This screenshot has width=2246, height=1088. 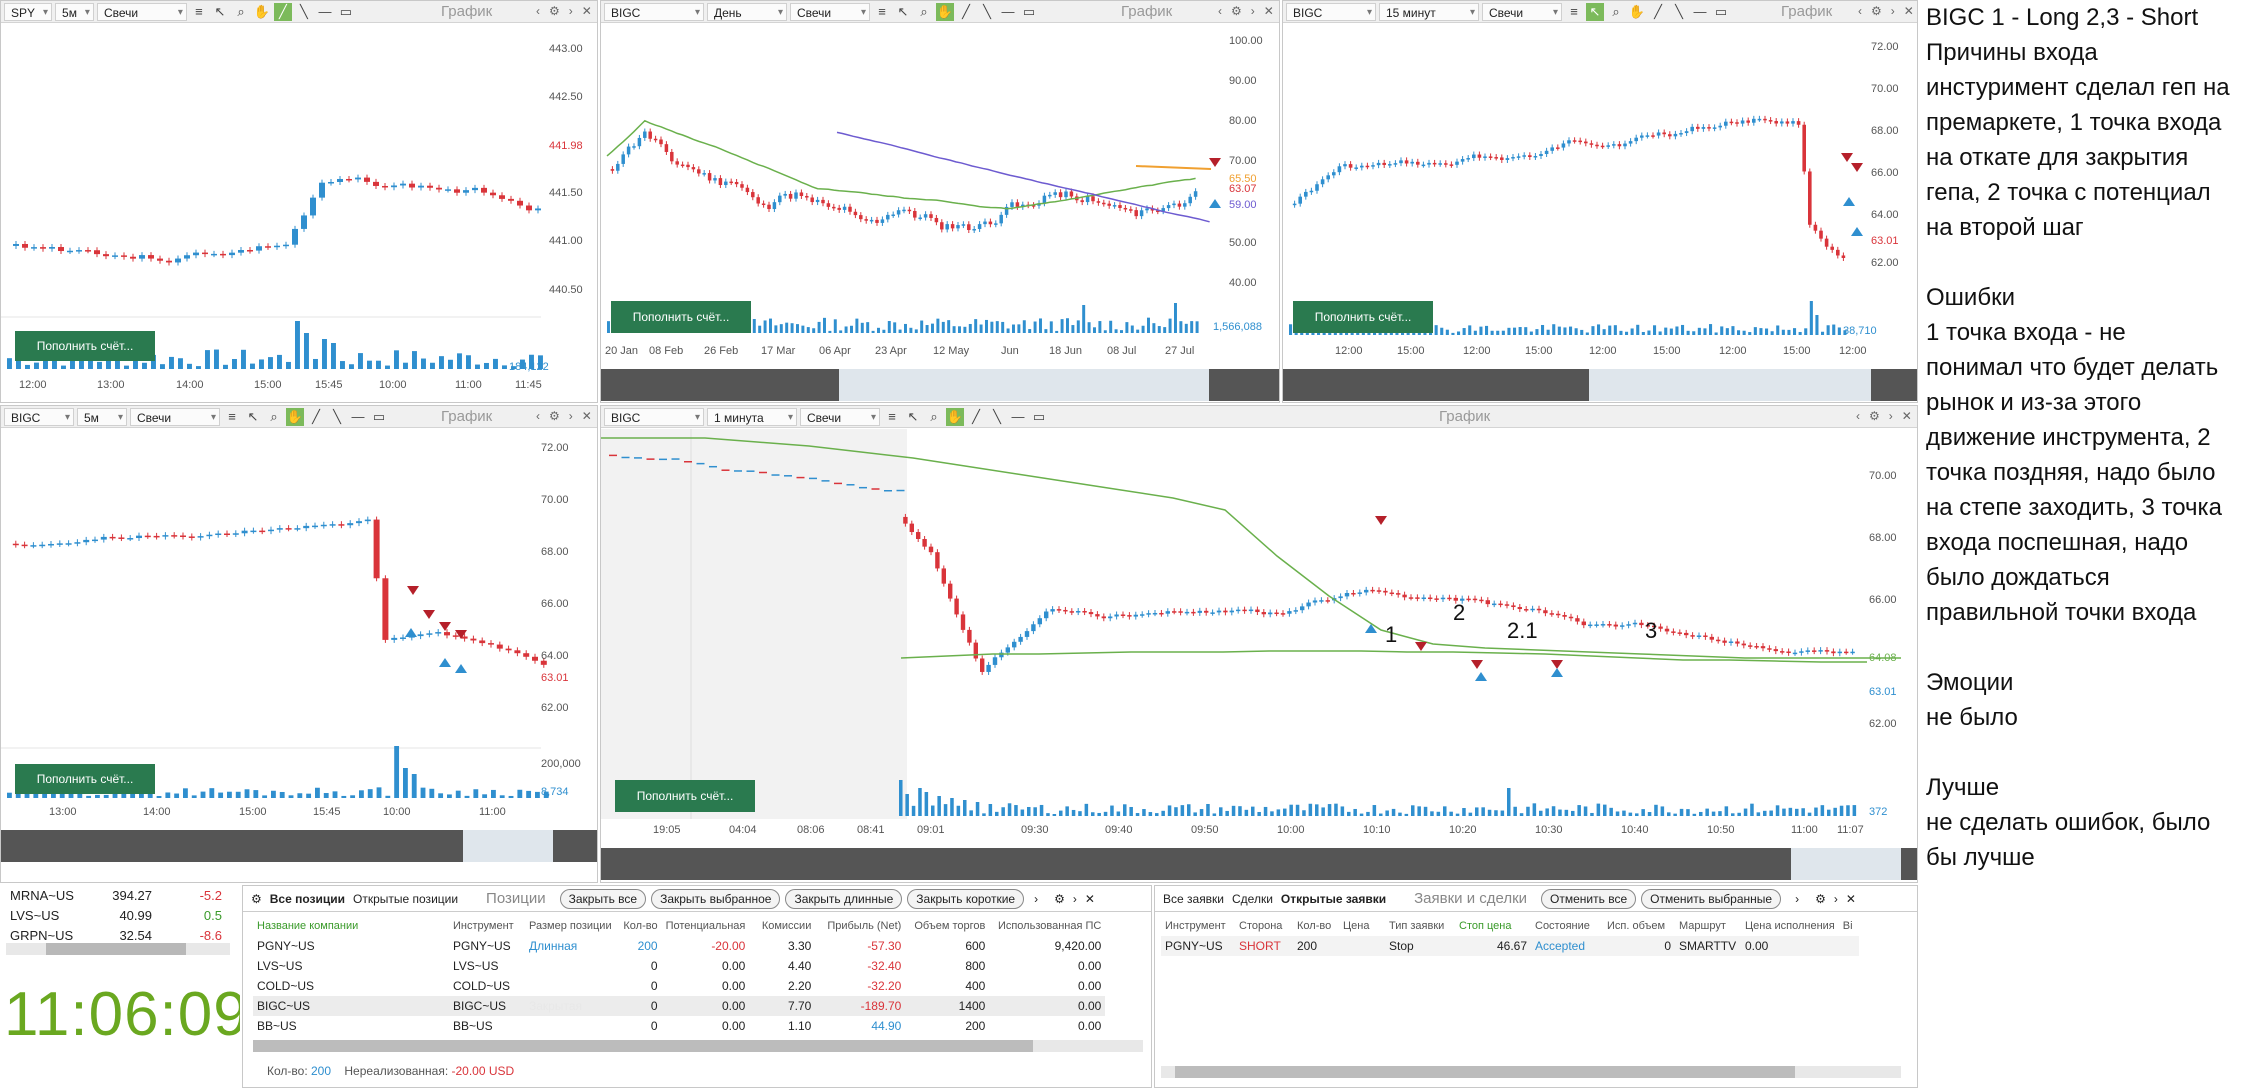 What do you see at coordinates (1567, 926) in the screenshot?
I see `column-header: Состояние` at bounding box center [1567, 926].